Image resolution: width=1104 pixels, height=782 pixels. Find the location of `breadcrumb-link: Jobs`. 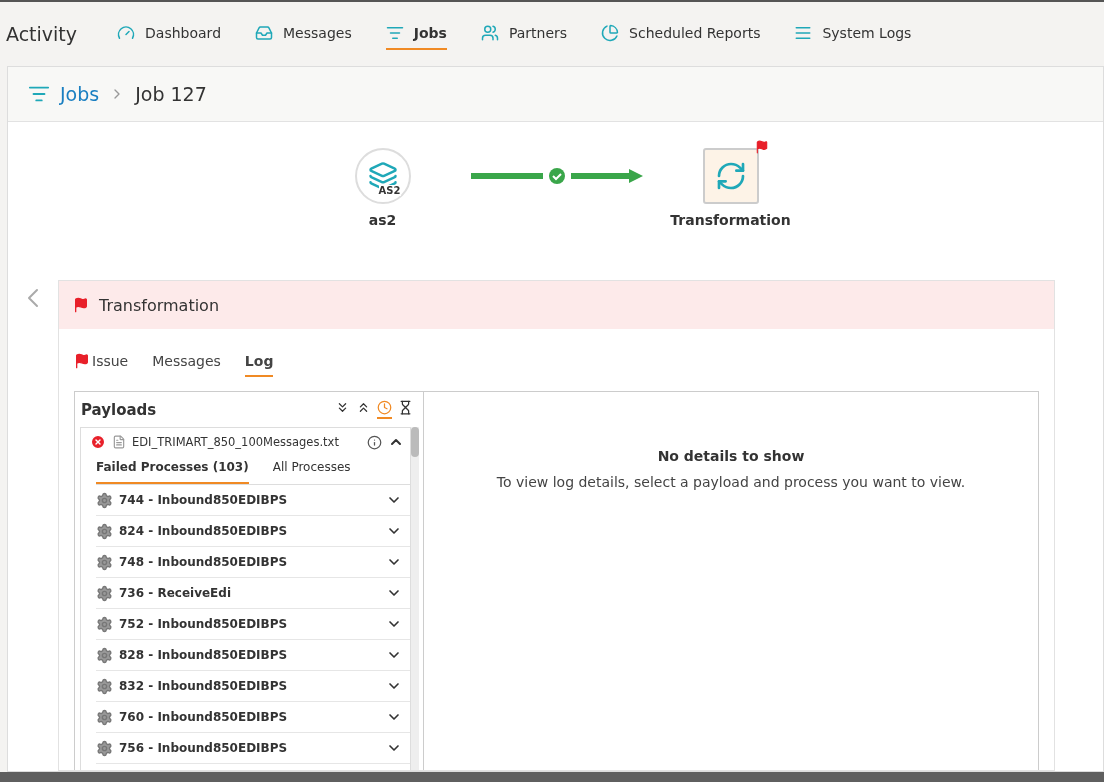

breadcrumb-link: Jobs is located at coordinates (80, 94).